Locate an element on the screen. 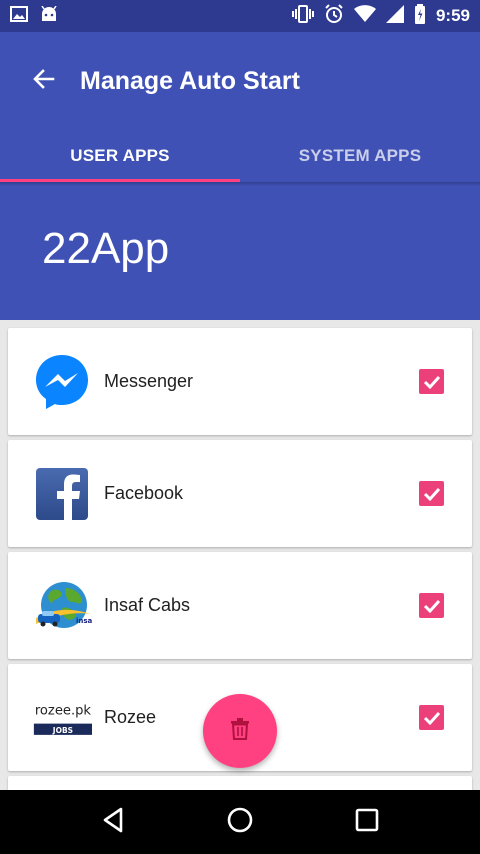 This screenshot has width=480, height=854. page-title: Manage Auto Start is located at coordinates (190, 80).